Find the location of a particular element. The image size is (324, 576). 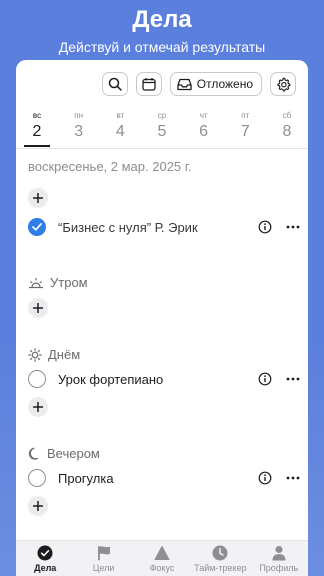

section-day: Днём is located at coordinates (54, 354).